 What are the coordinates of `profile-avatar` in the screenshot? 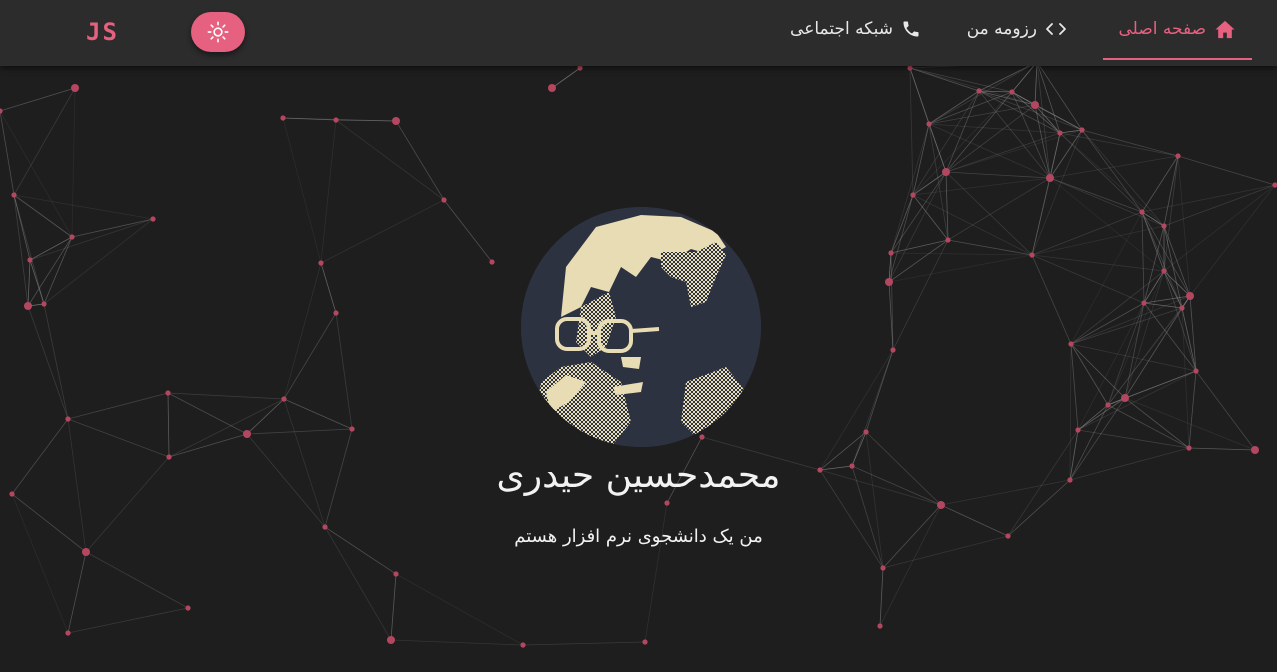 It's located at (641, 327).